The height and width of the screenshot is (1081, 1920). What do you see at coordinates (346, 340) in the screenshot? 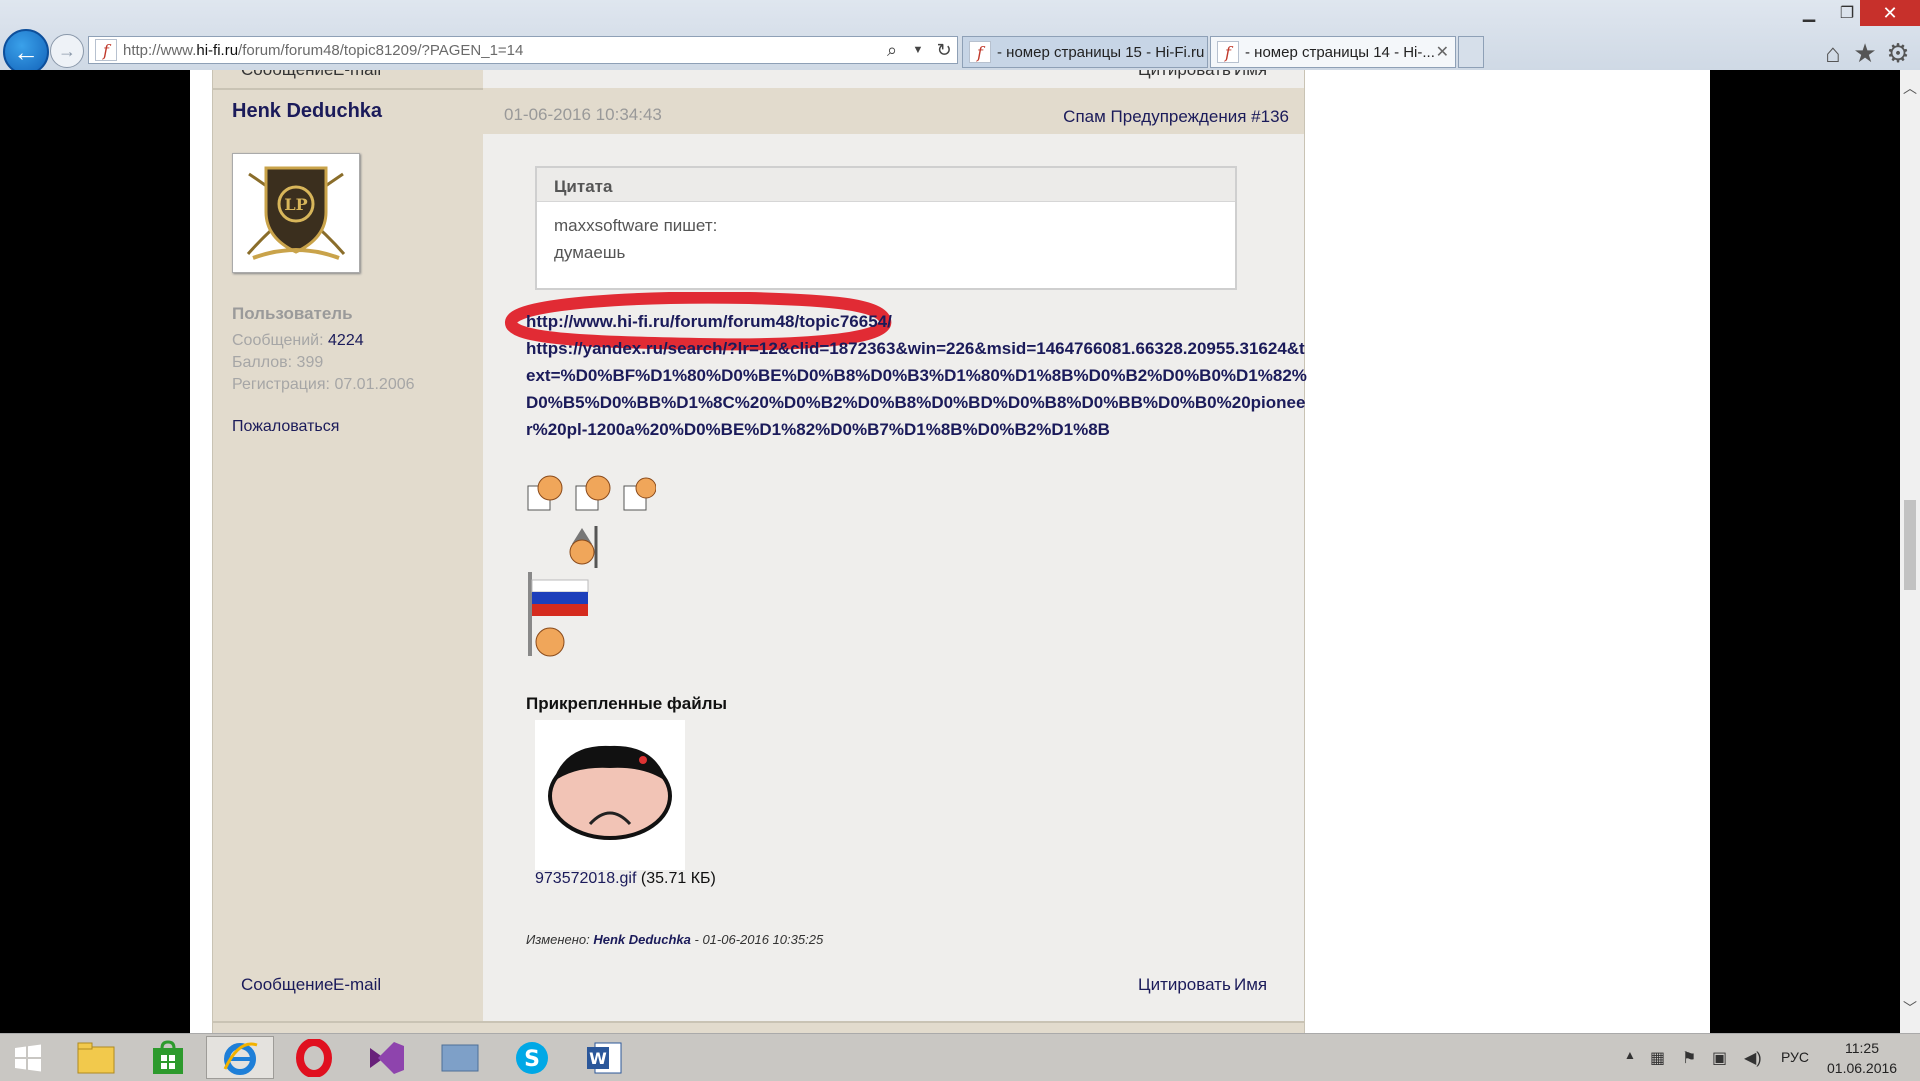
I see `messages-count-link: 4224` at bounding box center [346, 340].